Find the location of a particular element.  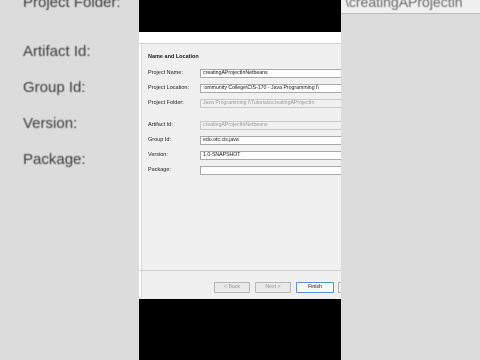

version-field: 1.0-SNAPSHOT is located at coordinates (270, 155).